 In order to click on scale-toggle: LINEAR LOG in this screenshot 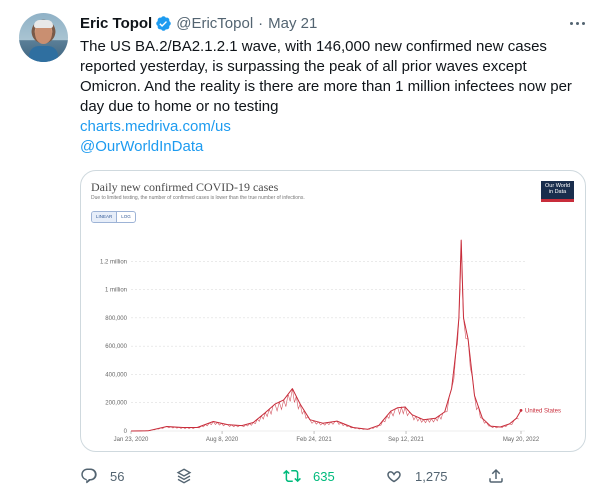, I will do `click(113, 217)`.